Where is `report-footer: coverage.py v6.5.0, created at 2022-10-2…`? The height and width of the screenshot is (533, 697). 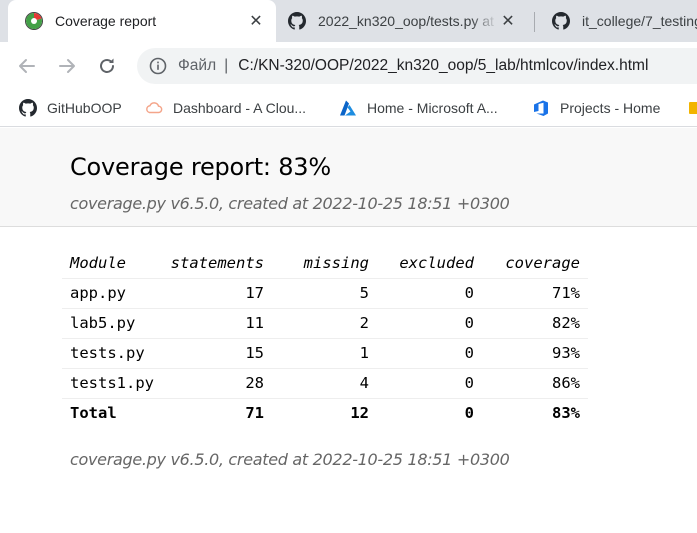
report-footer: coverage.py v6.5.0, created at 2022-10-2… is located at coordinates (290, 459).